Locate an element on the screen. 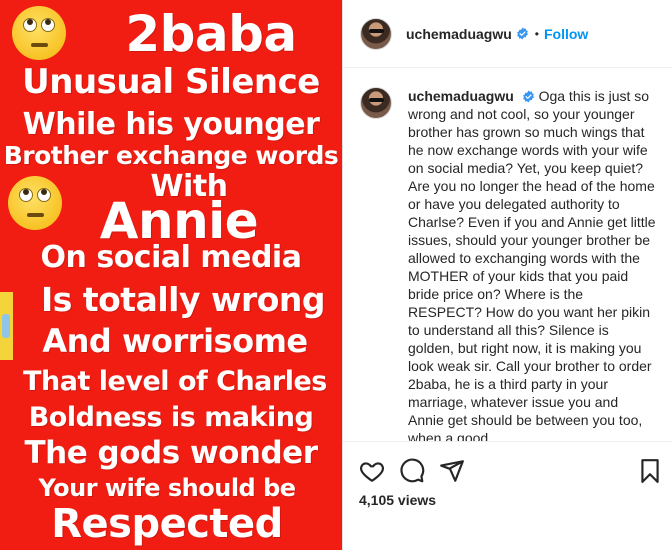  action-bar: 4,105 views is located at coordinates (507, 495).